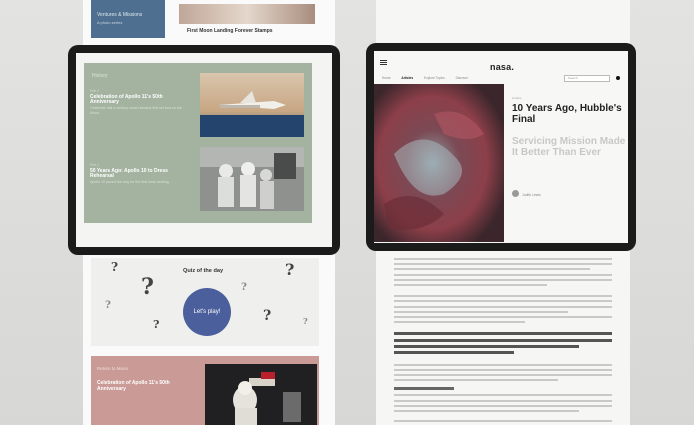 The height and width of the screenshot is (425, 694). What do you see at coordinates (502, 67) in the screenshot?
I see `nasa-logo: nasa.` at bounding box center [502, 67].